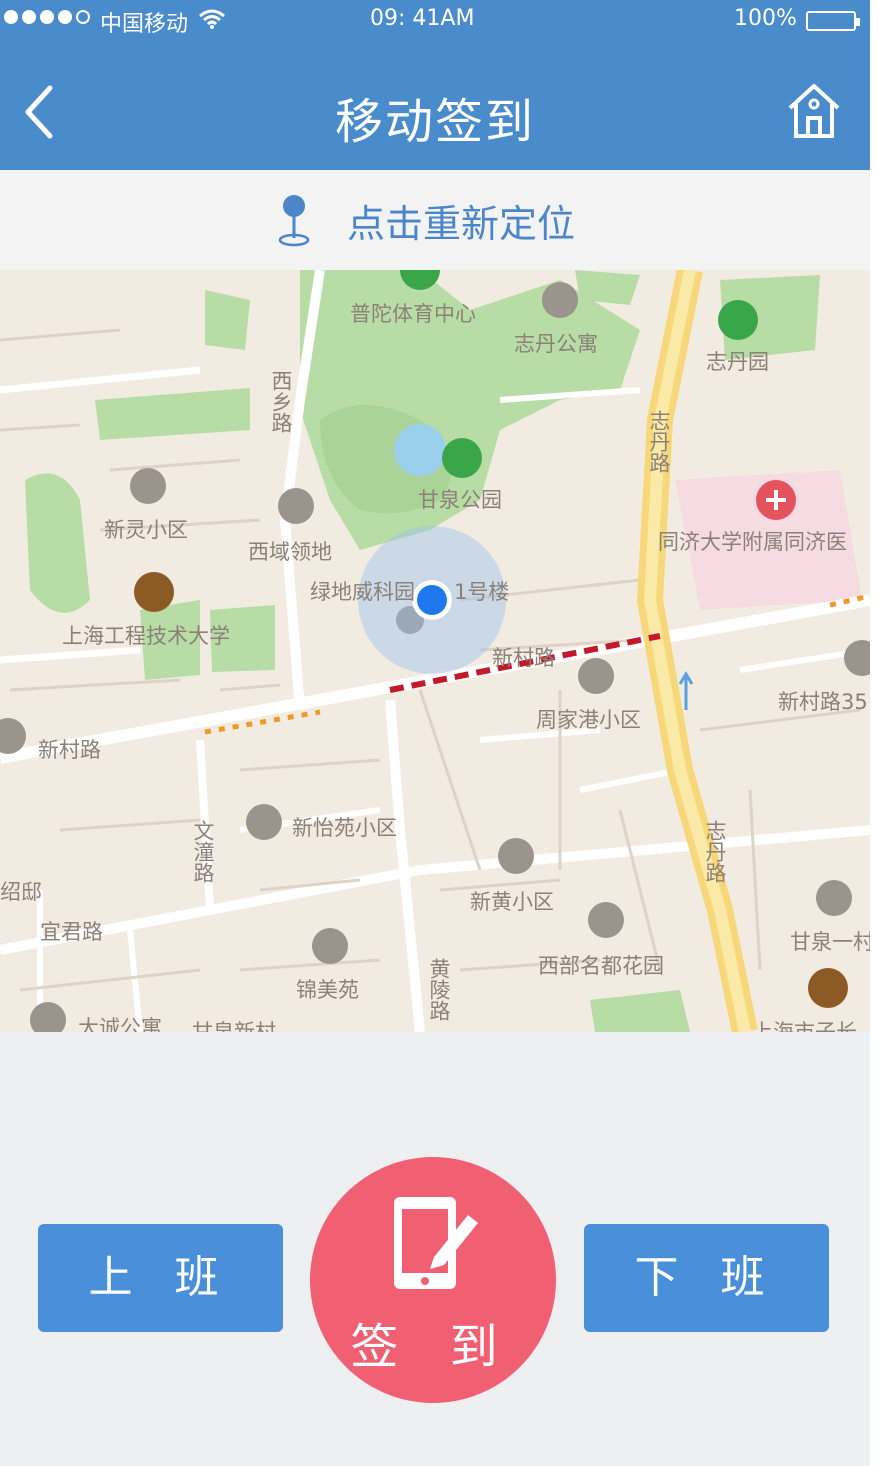  I want to click on clock: 09: 41AM, so click(422, 18).